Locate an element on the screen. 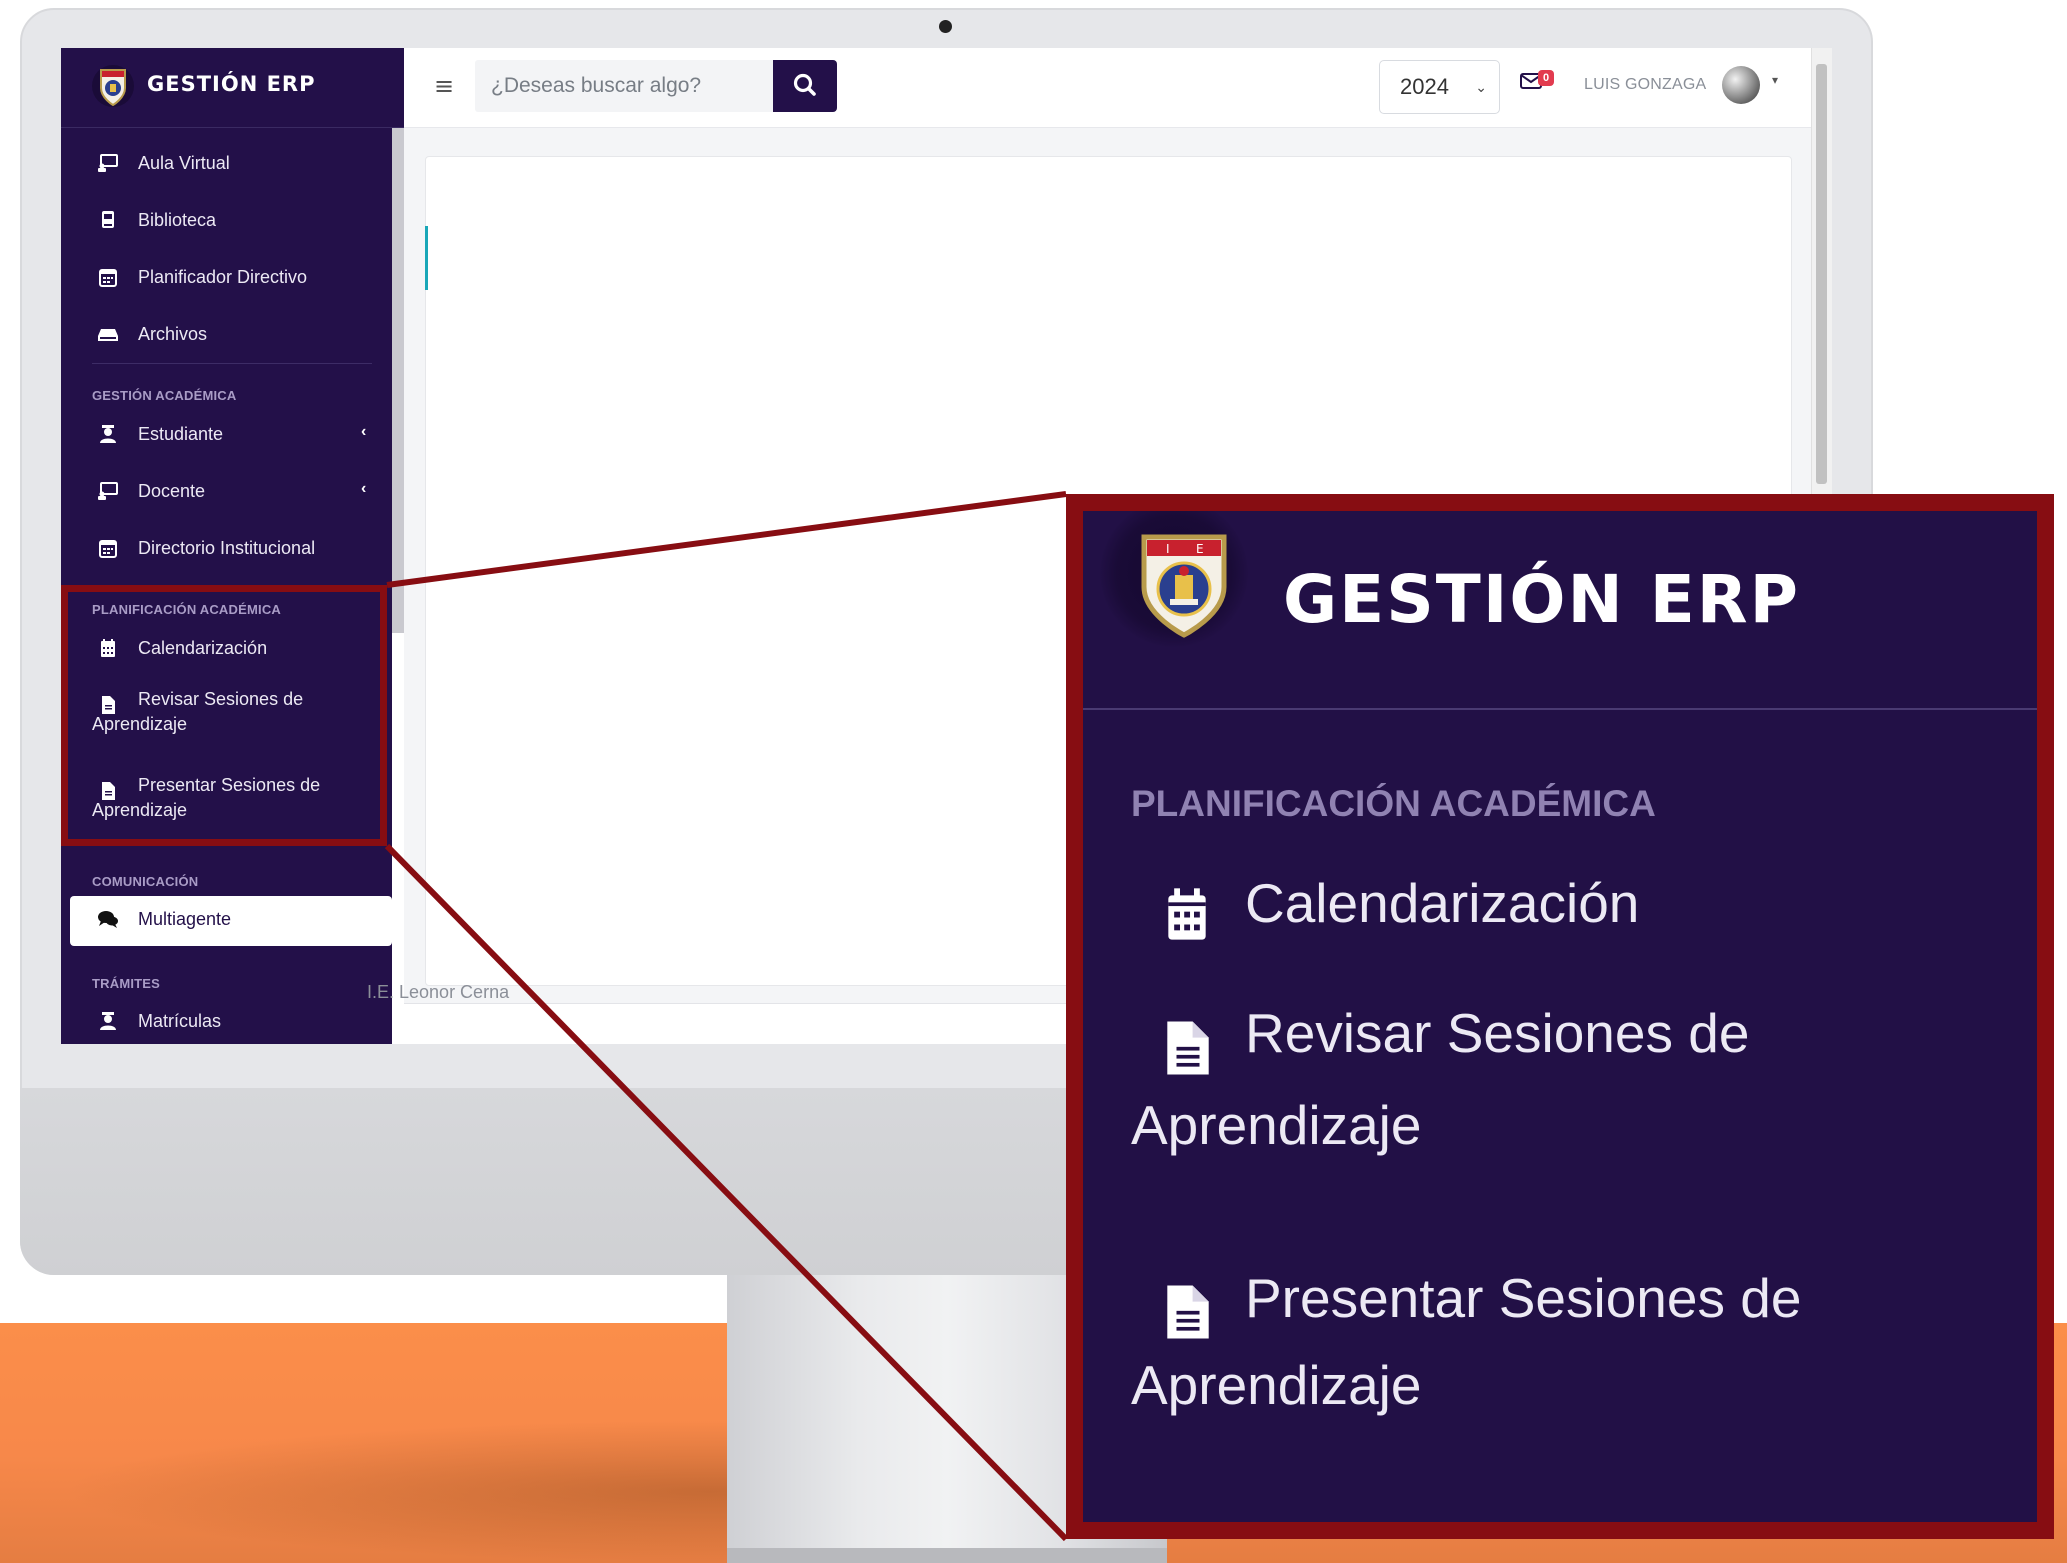 This screenshot has width=2067, height=1563. zoom-brand-name: GESTIÓN ERP is located at coordinates (1541, 599).